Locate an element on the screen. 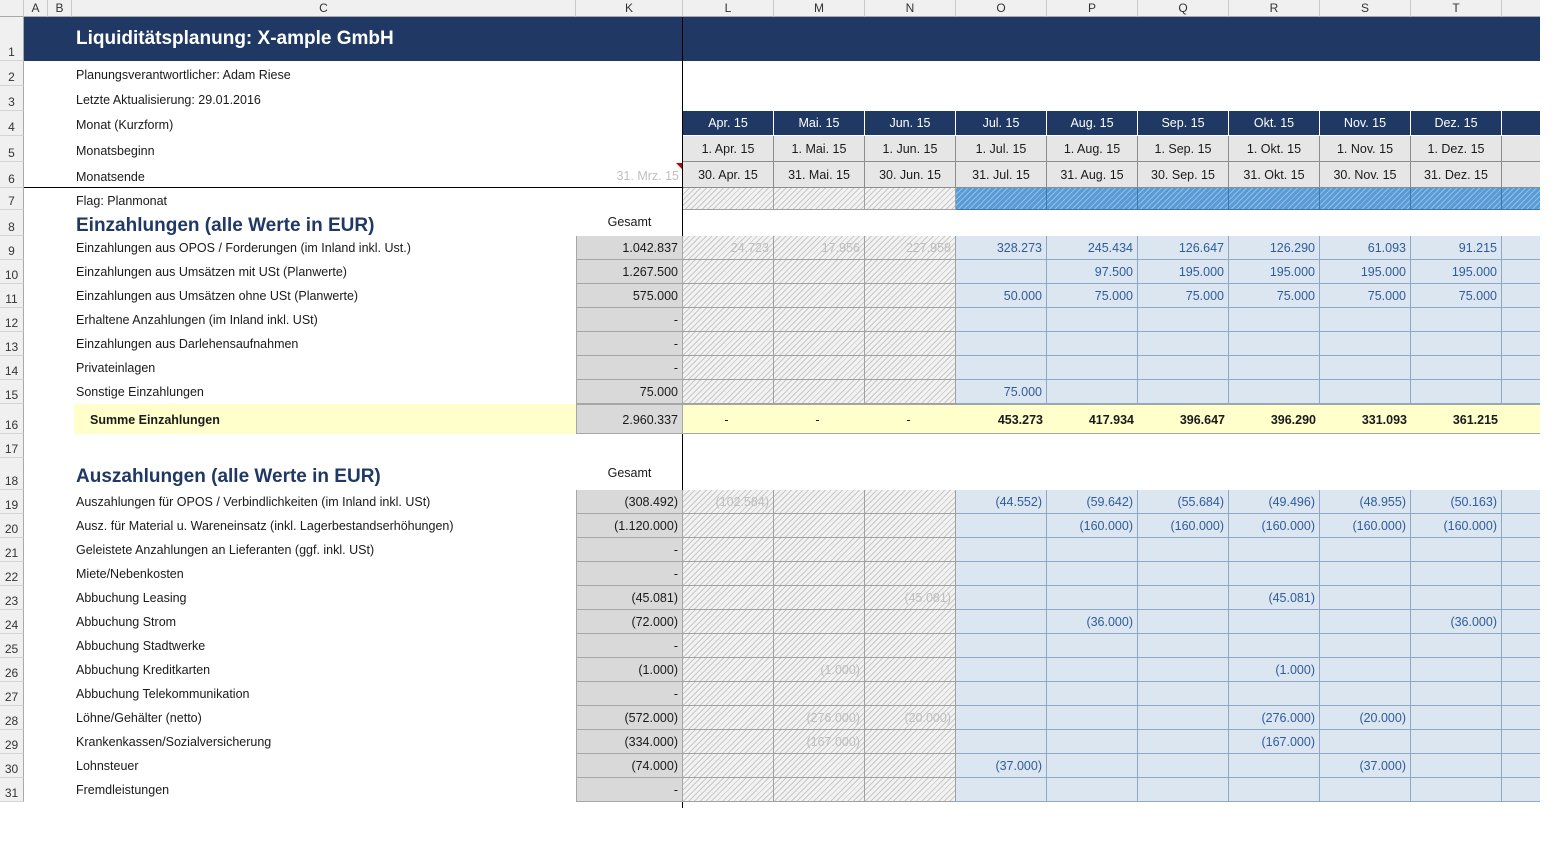 Image resolution: width=1566 pixels, height=846 pixels. auszahlungen-row-value-s: (20.000) is located at coordinates (1365, 718).